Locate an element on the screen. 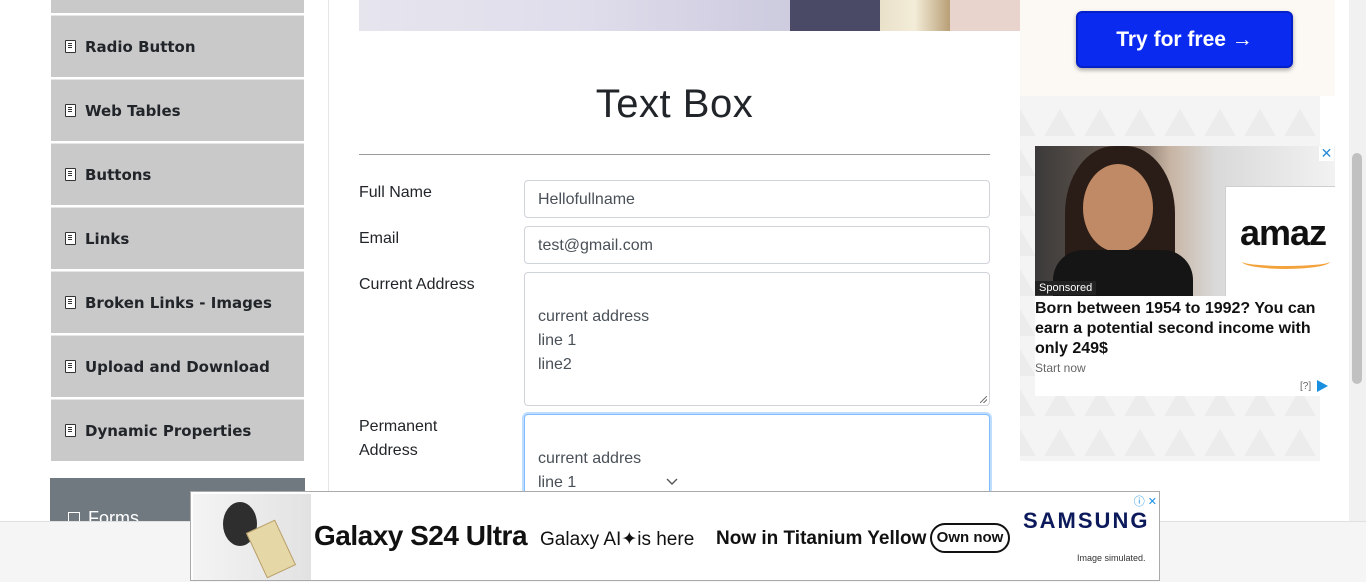 Image resolution: width=1366 pixels, height=582 pixels. ad-product-name: Galaxy S24 Ultra is located at coordinates (421, 535).